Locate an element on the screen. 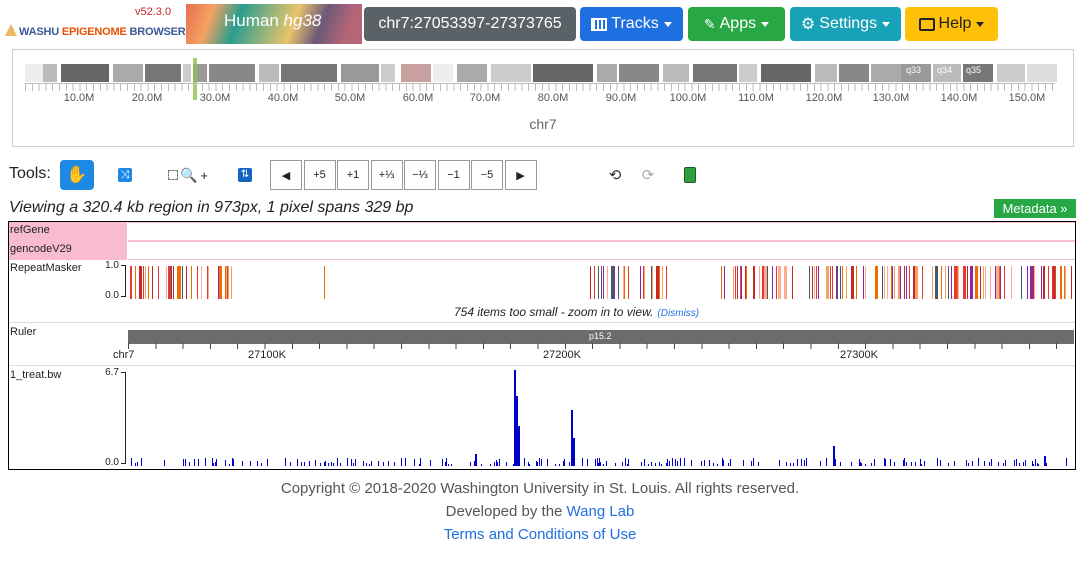  undo-button: ⟲ is located at coordinates (615, 175).